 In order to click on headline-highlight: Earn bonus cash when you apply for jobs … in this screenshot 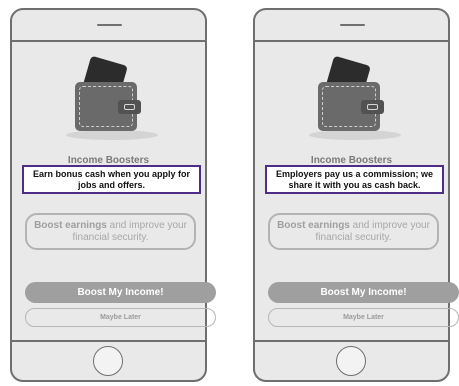, I will do `click(111, 179)`.